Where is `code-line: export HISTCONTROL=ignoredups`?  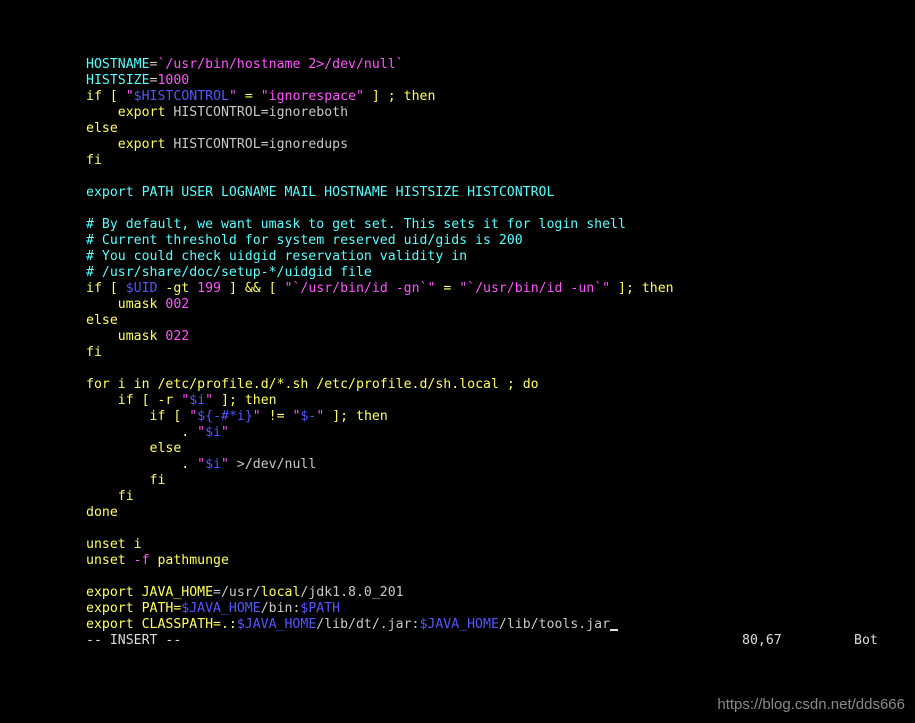 code-line: export HISTCONTROL=ignoredups is located at coordinates (380, 145).